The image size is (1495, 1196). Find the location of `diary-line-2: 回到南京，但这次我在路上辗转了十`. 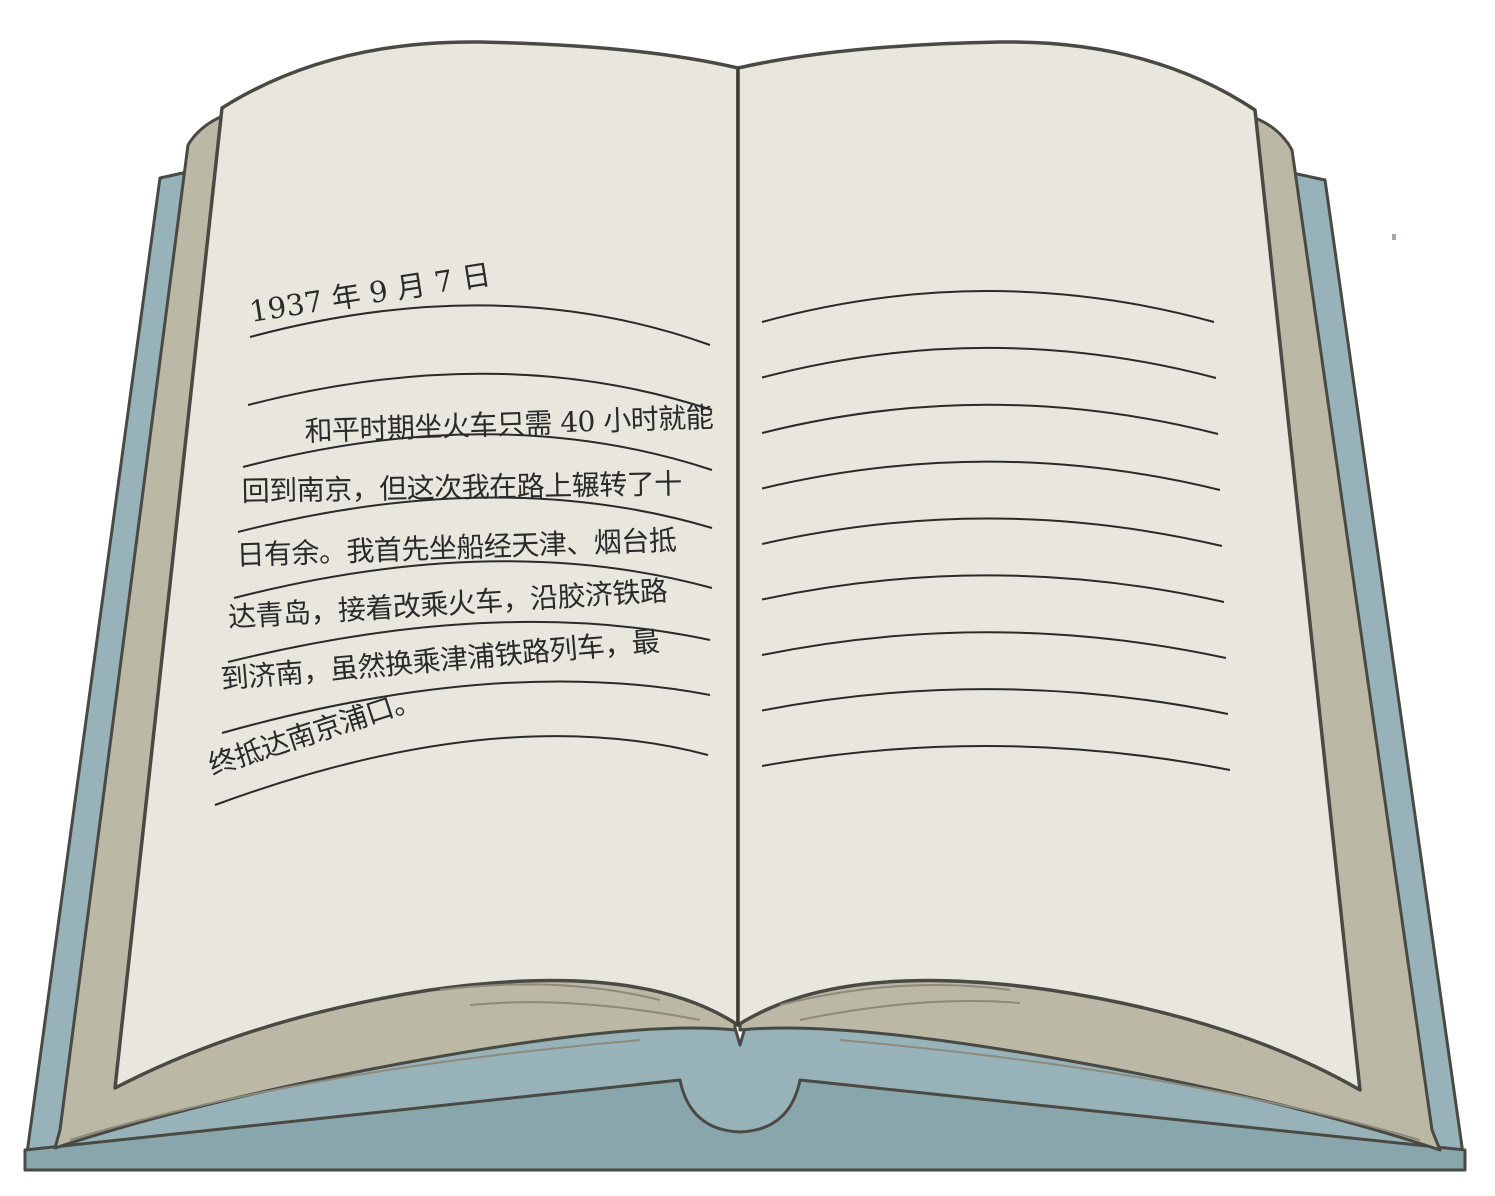

diary-line-2: 回到南京，但这次我在路上辗转了十 is located at coordinates (461, 487).